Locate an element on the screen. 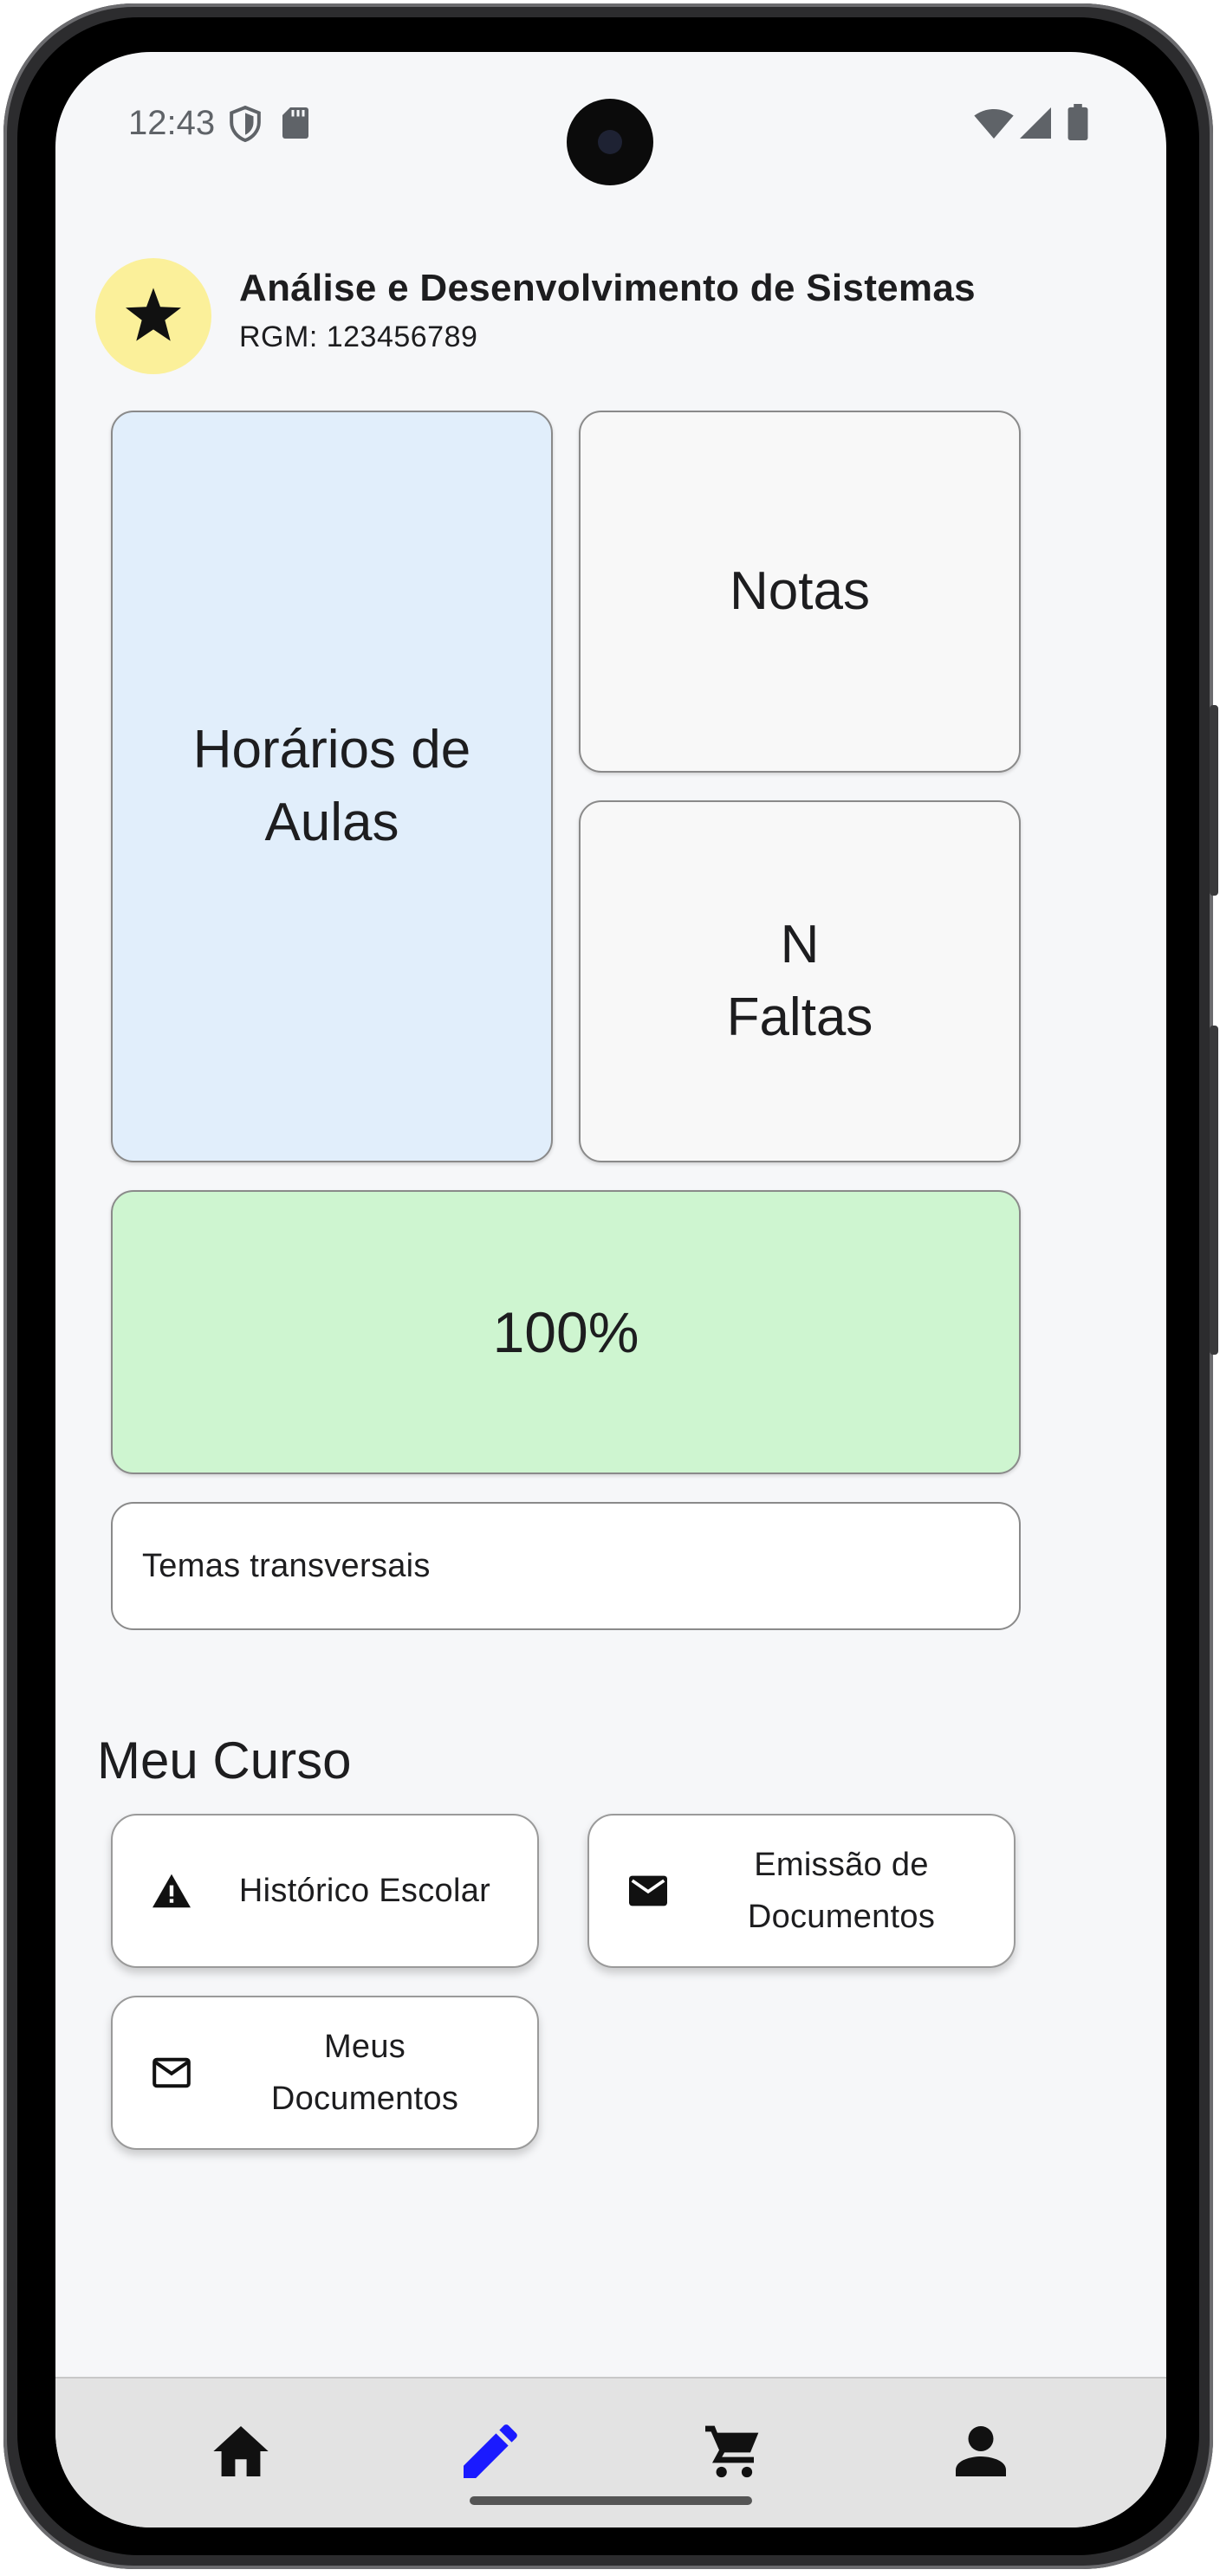  nav-cart is located at coordinates (733, 2453).